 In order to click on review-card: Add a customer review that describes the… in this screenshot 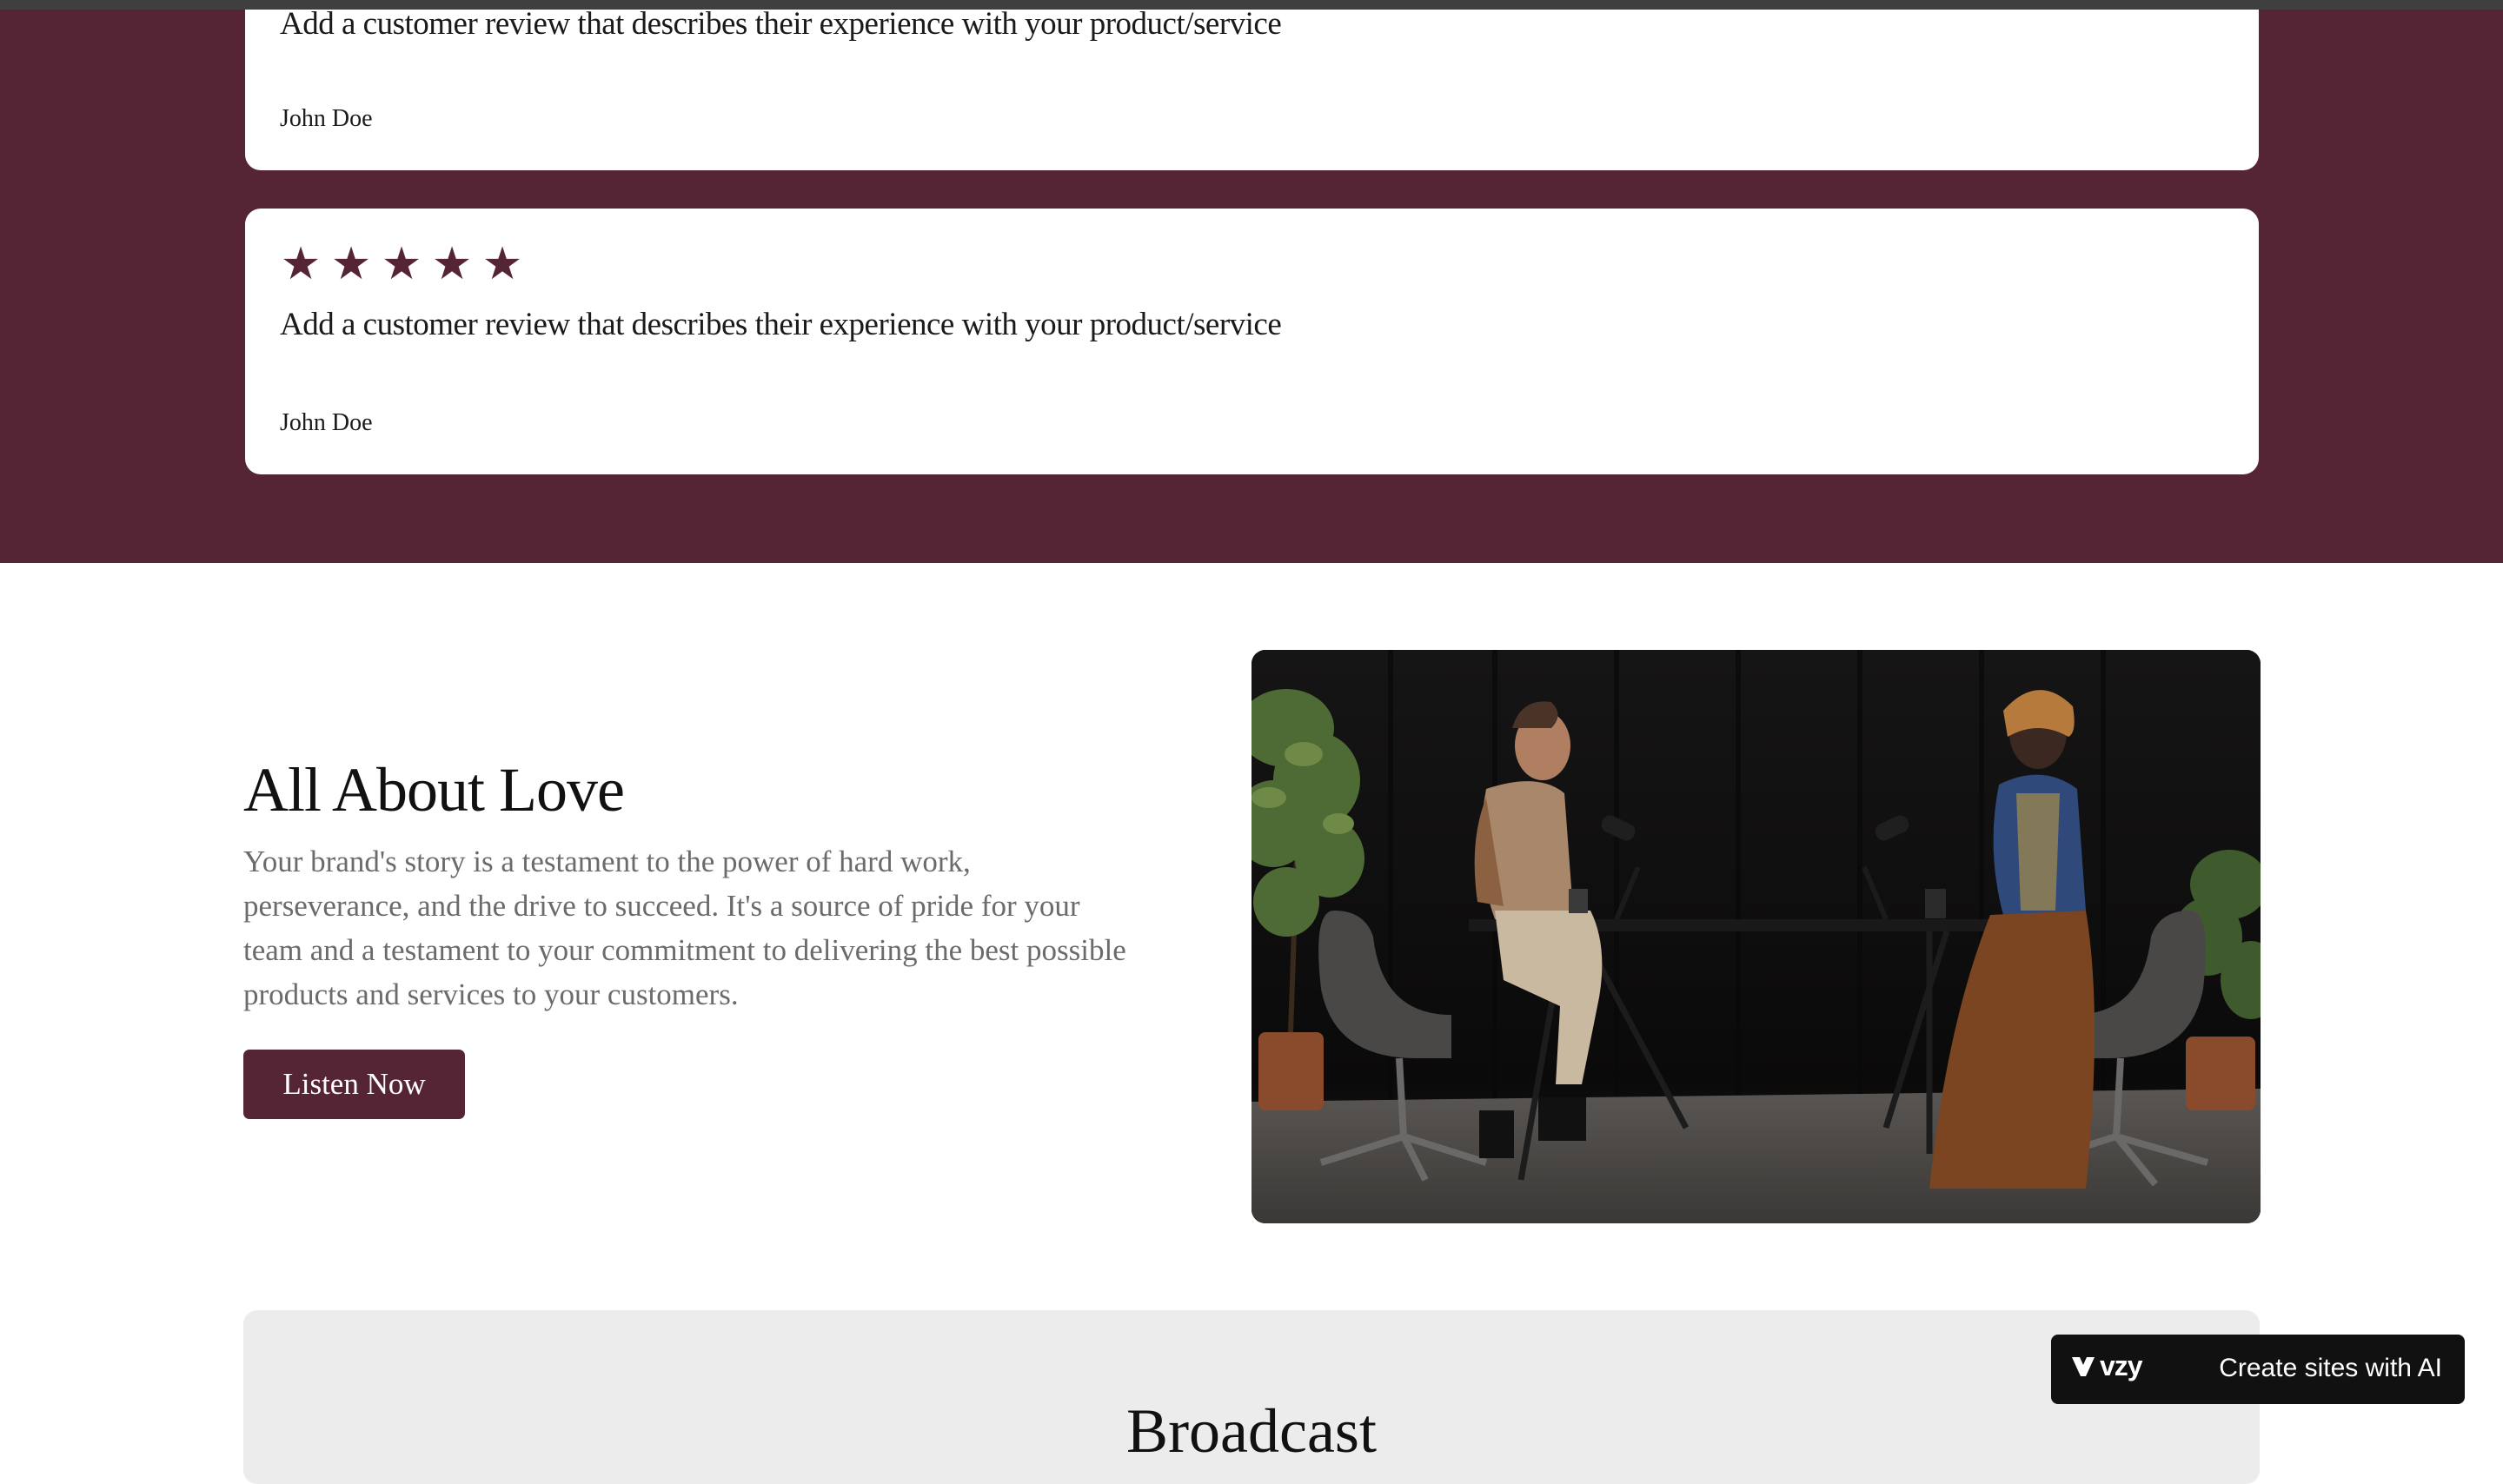, I will do `click(1252, 90)`.